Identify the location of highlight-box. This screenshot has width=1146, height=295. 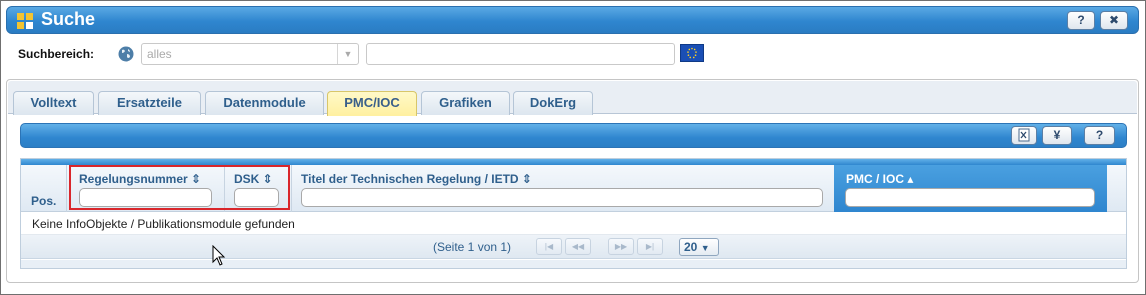
(179, 187).